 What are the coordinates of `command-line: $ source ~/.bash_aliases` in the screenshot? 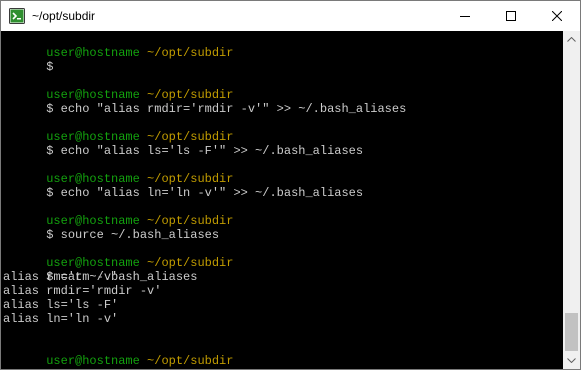 It's located at (111, 228).